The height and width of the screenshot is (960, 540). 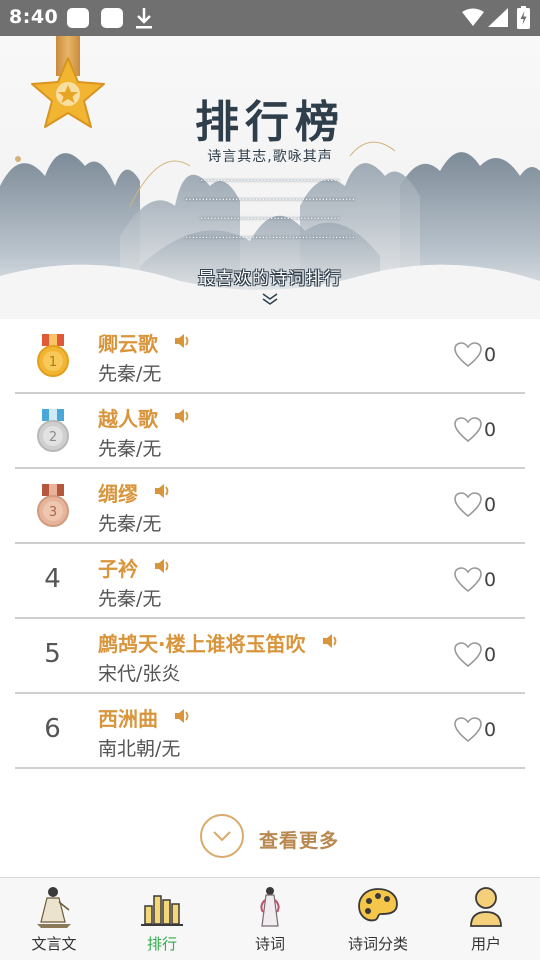 What do you see at coordinates (270, 356) in the screenshot?
I see `ranking-row: 1 卿云歌 先秦/无 0` at bounding box center [270, 356].